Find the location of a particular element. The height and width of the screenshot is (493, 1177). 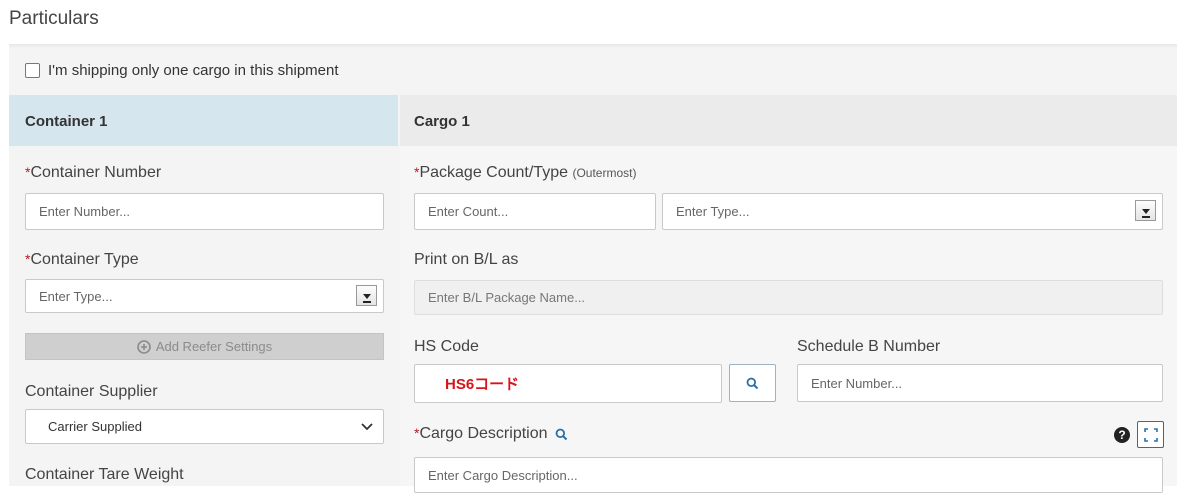

cargo-header is located at coordinates (788, 120).